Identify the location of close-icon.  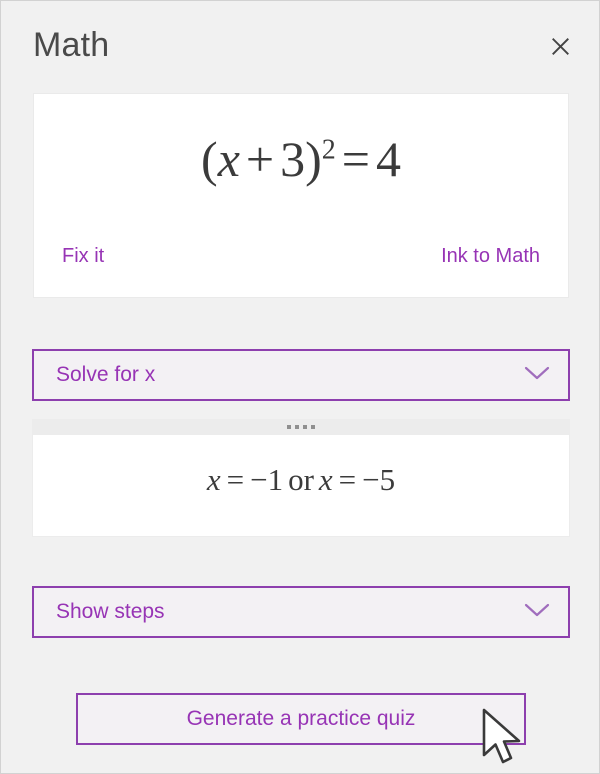
(560, 46).